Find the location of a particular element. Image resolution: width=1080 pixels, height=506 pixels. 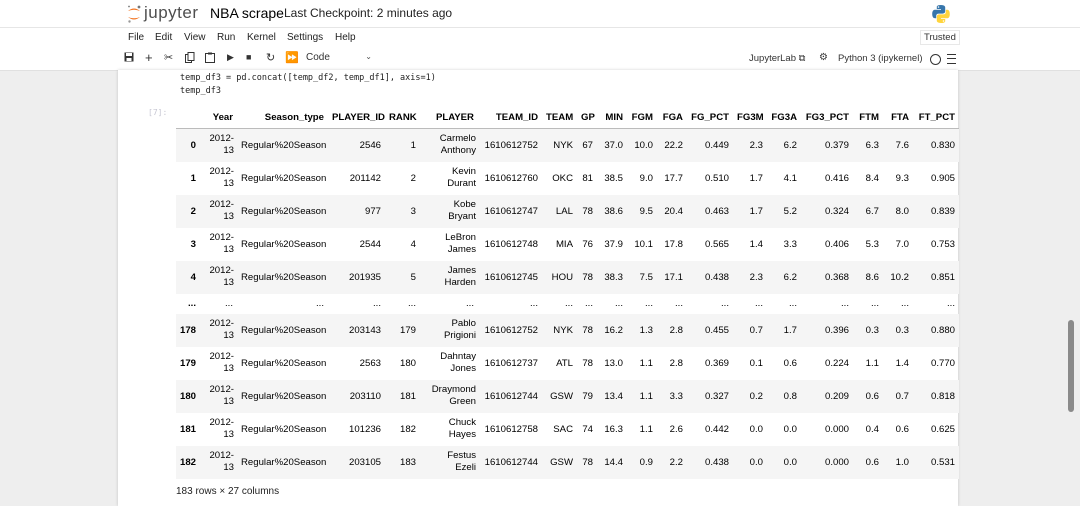

table-cell: 37.0 is located at coordinates (613, 145).